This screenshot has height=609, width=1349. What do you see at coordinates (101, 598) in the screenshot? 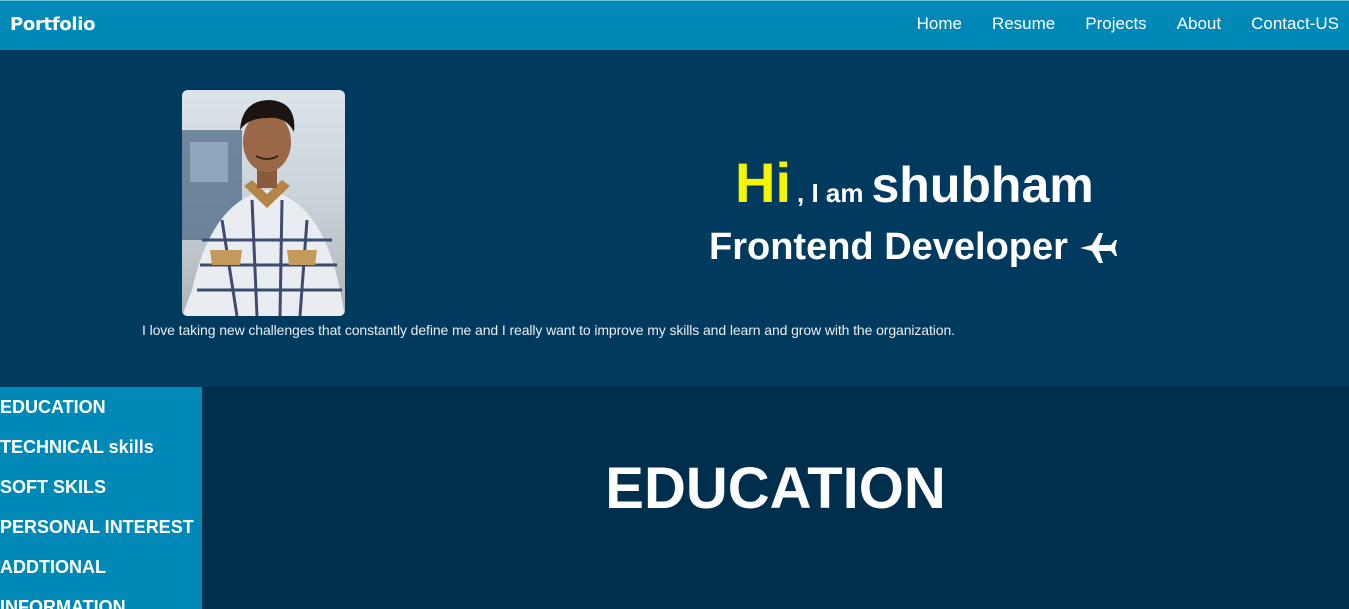
I see `sidebar-item-information: INFORMATION` at bounding box center [101, 598].